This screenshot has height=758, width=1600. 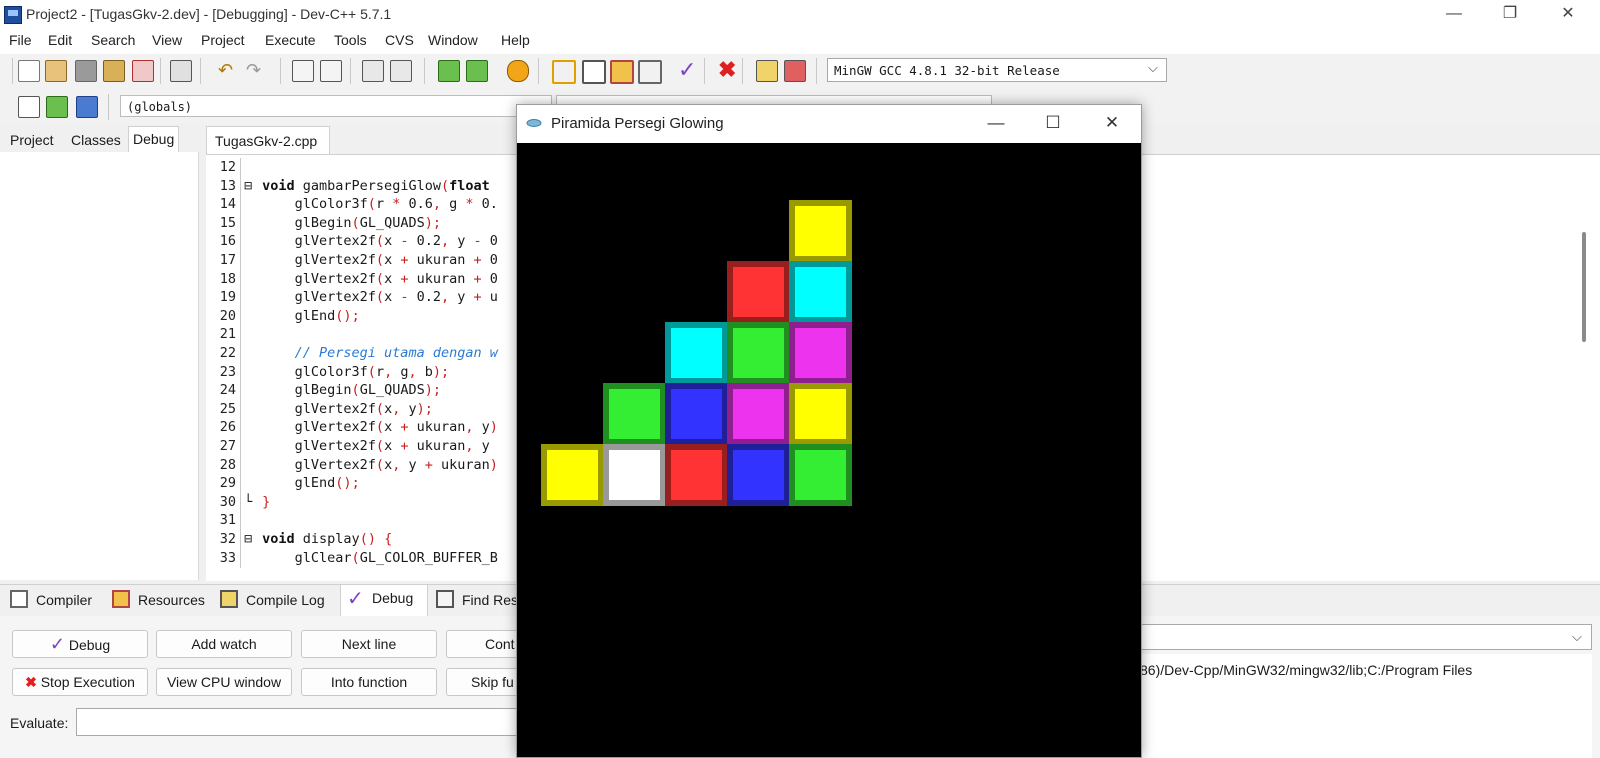 What do you see at coordinates (143, 71) in the screenshot?
I see `close-file-icon` at bounding box center [143, 71].